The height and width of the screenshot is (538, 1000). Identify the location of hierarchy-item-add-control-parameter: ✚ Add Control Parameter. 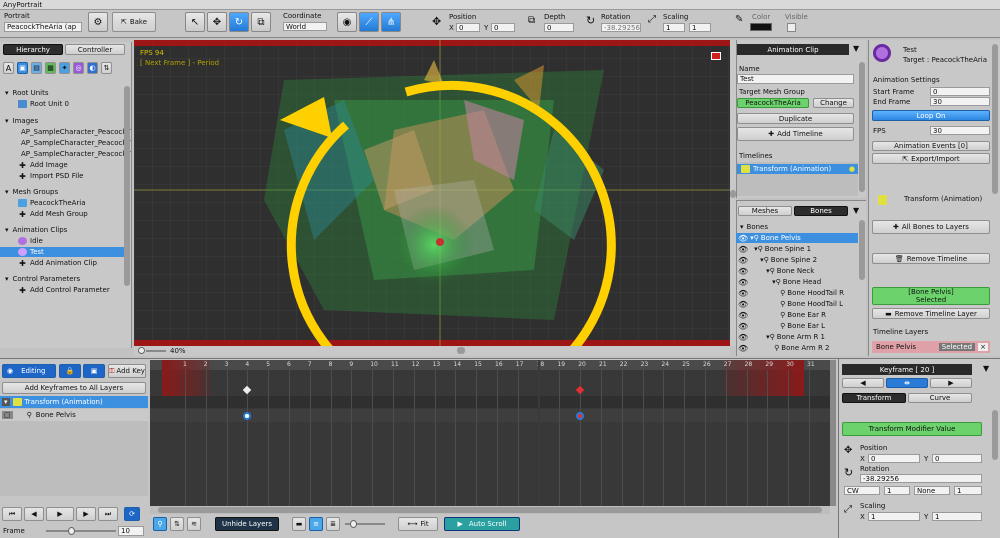
(62, 290).